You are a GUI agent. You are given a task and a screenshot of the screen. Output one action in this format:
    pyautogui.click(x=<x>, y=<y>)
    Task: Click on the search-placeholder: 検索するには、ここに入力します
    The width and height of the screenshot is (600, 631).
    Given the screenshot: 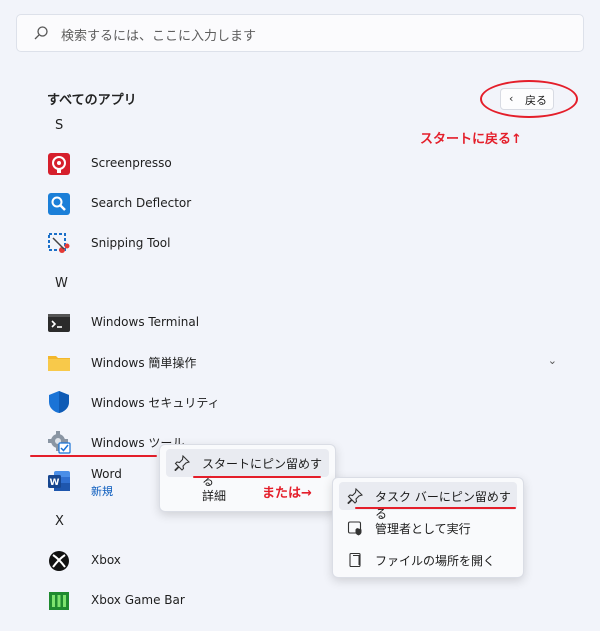 What is the action you would take?
    pyautogui.click(x=159, y=36)
    